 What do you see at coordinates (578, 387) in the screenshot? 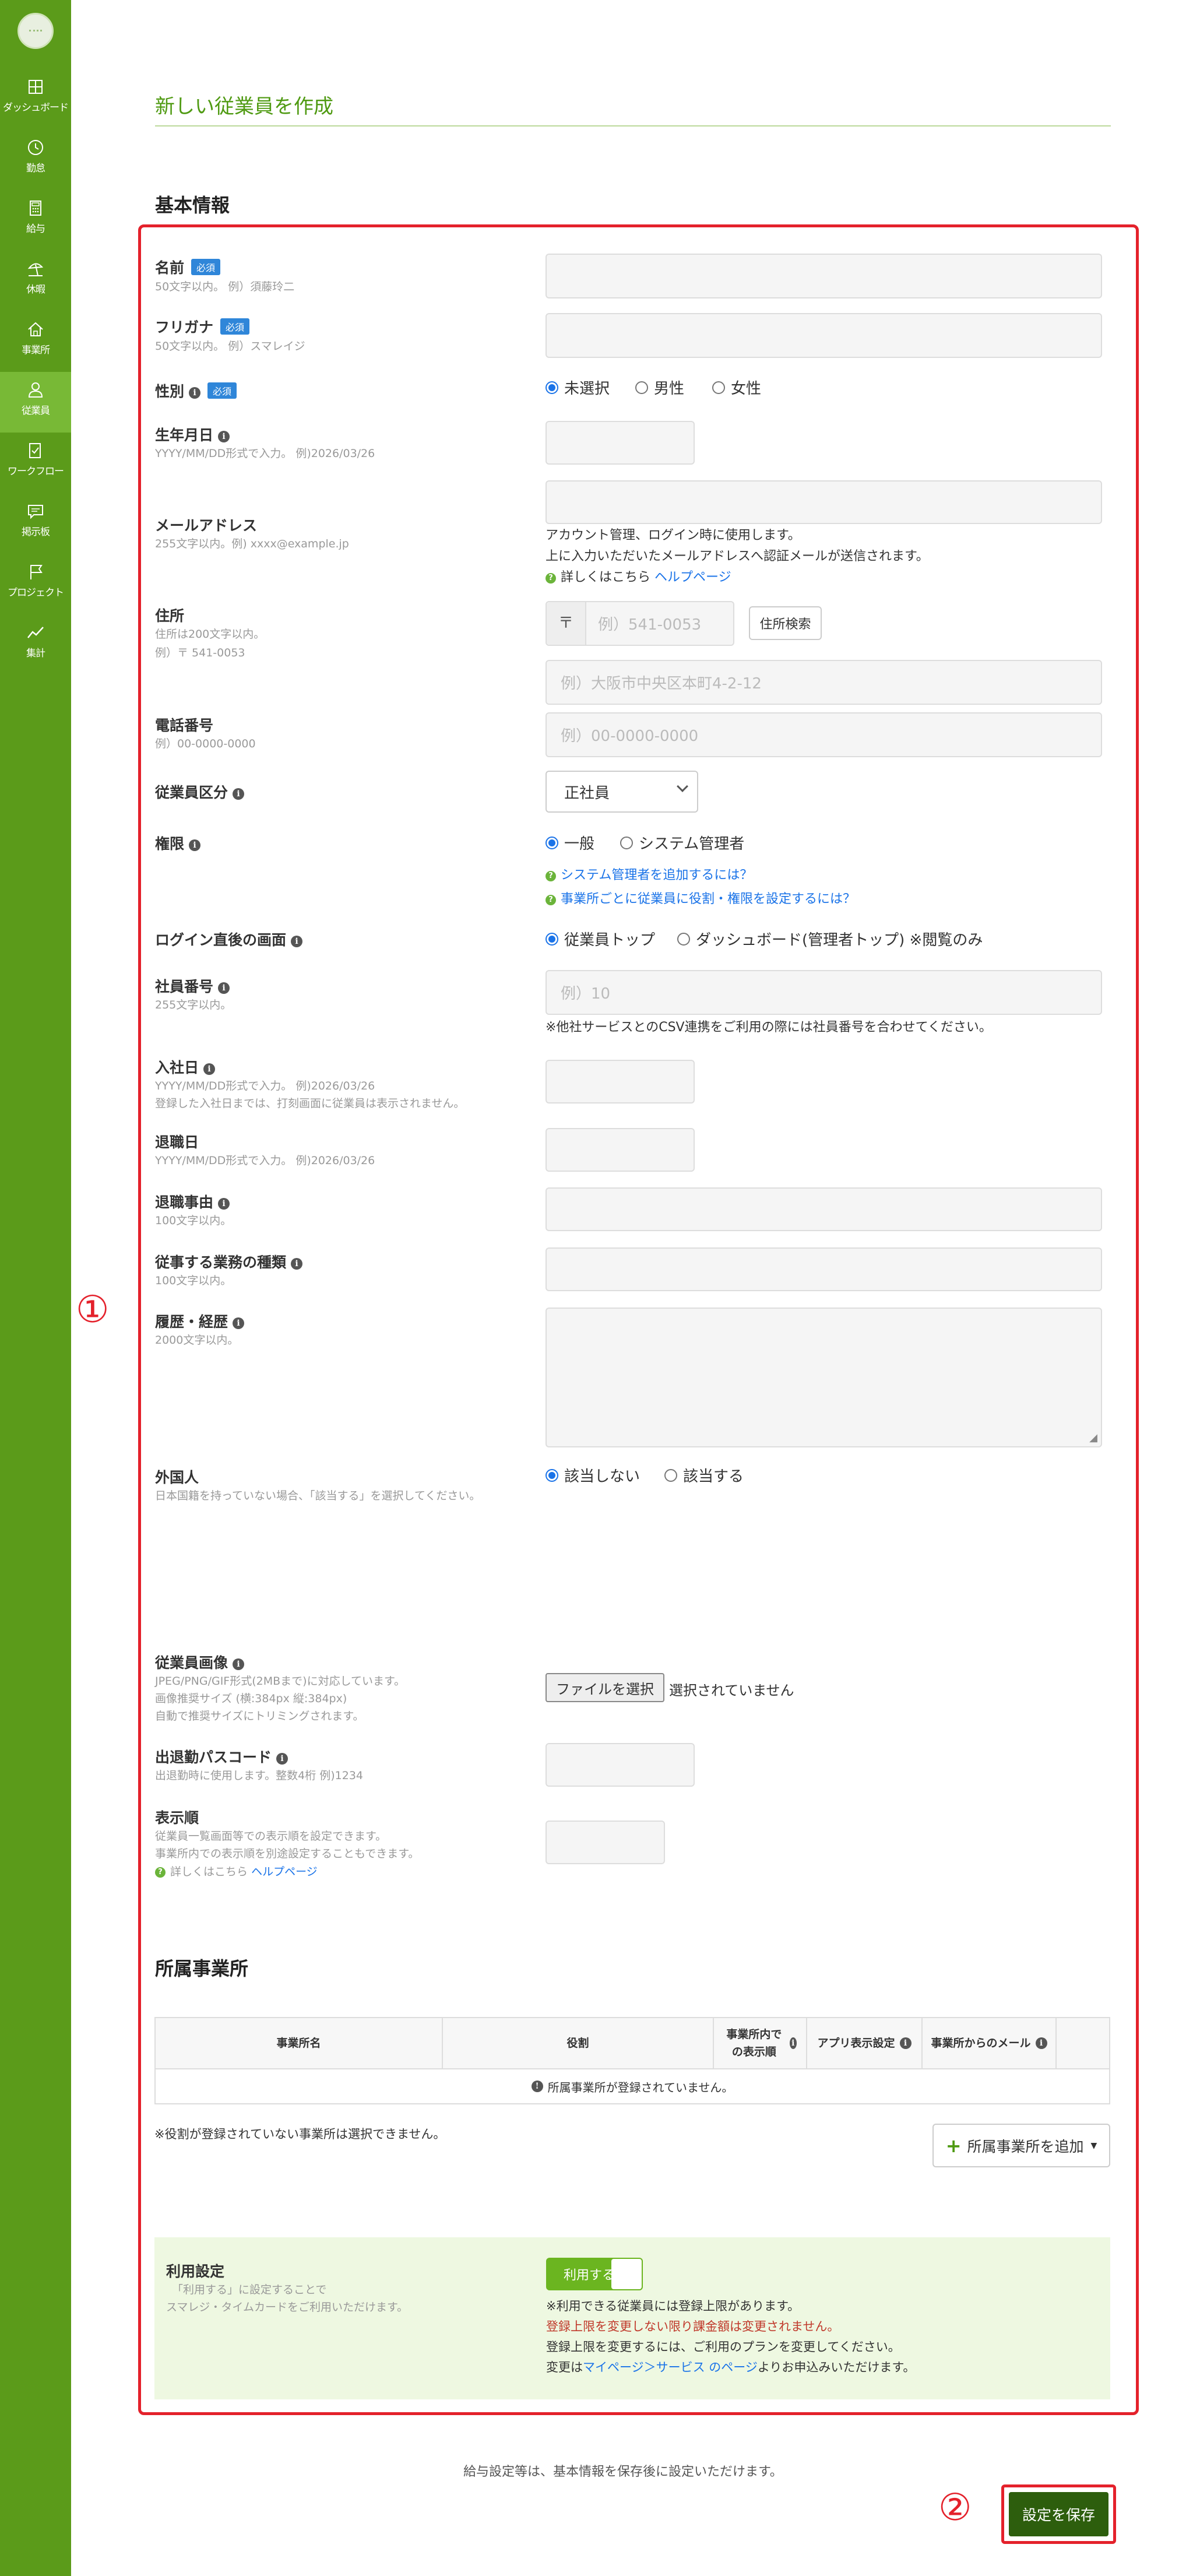
I see `gender-radio-unselected: 未選択` at bounding box center [578, 387].